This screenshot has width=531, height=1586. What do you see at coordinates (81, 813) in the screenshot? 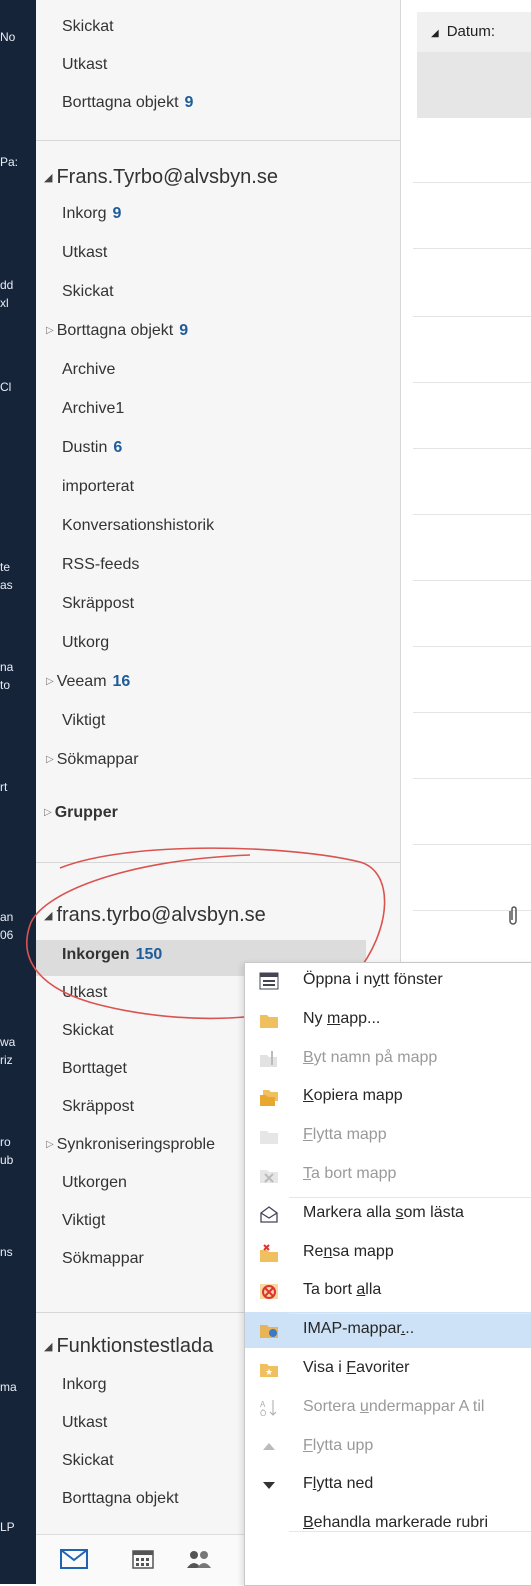
I see `groups-item: ▷ Grupper` at bounding box center [81, 813].